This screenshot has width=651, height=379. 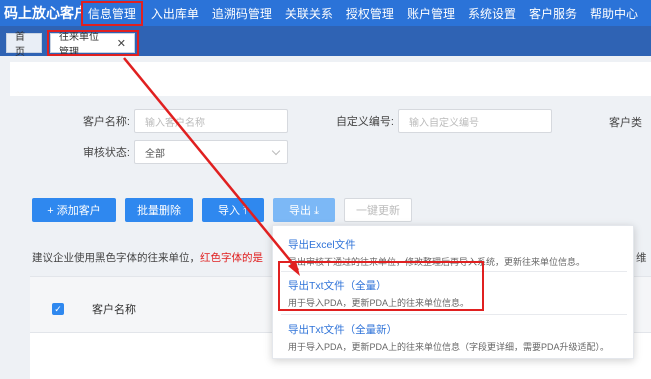 What do you see at coordinates (116, 258) in the screenshot?
I see `usage-notice-text: 建议企业使用黑色字体的往来单位，` at bounding box center [116, 258].